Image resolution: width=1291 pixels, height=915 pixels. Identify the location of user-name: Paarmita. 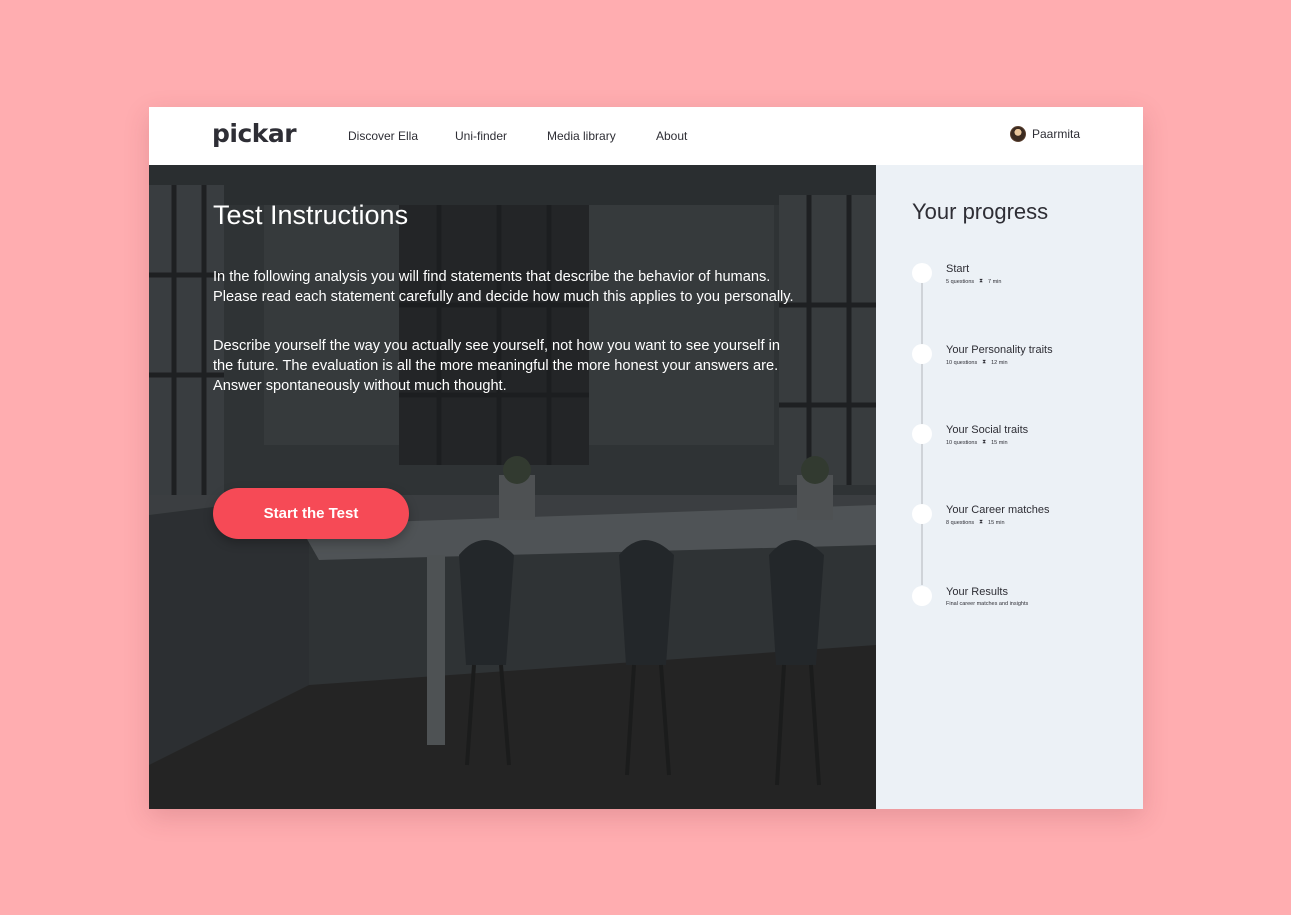
(1055, 134).